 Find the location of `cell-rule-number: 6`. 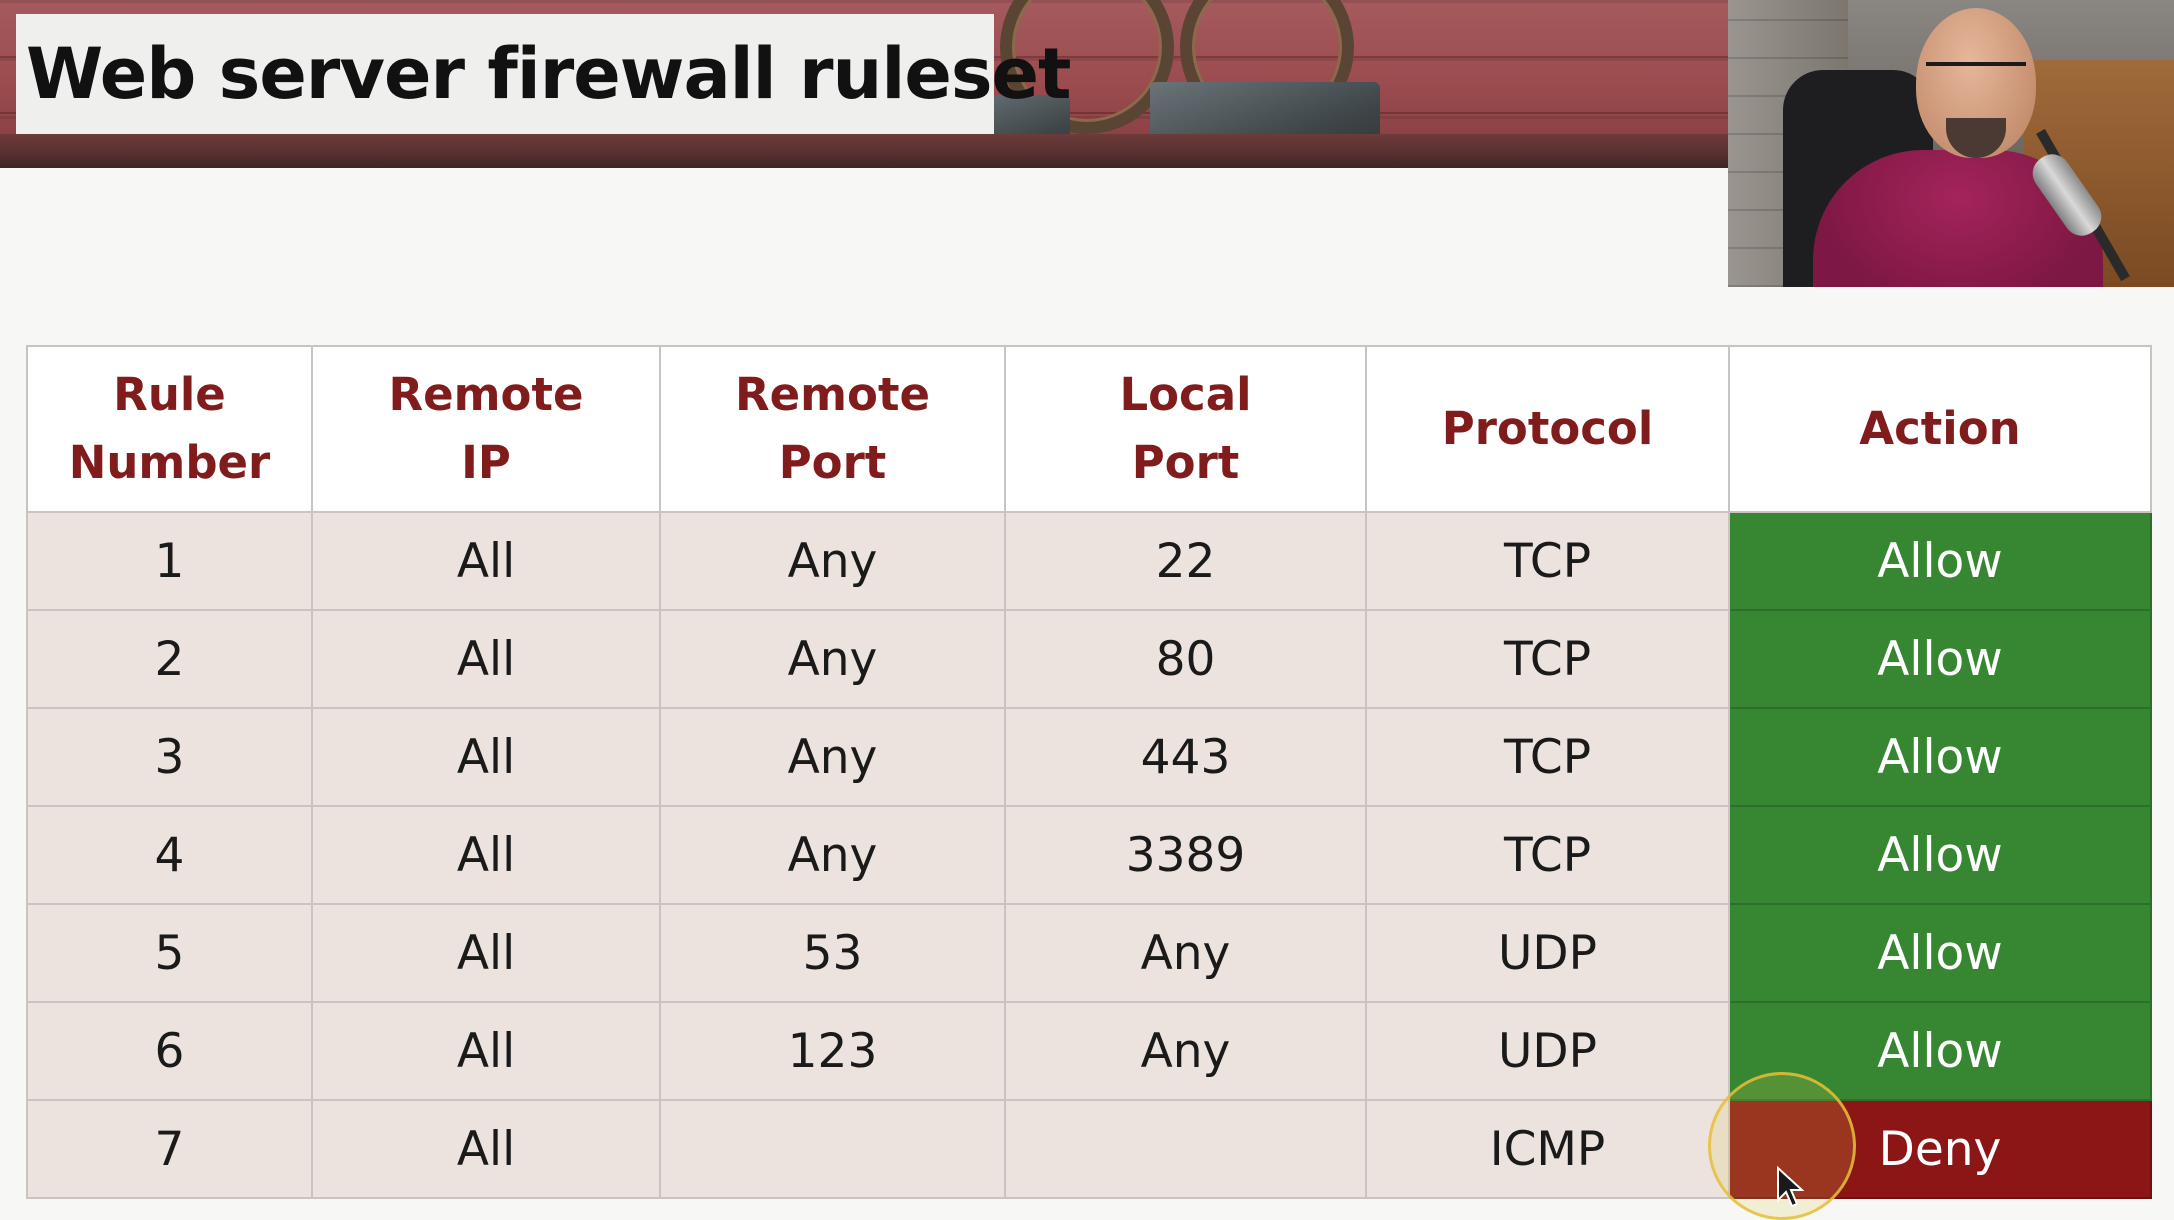

cell-rule-number: 6 is located at coordinates (169, 1051).